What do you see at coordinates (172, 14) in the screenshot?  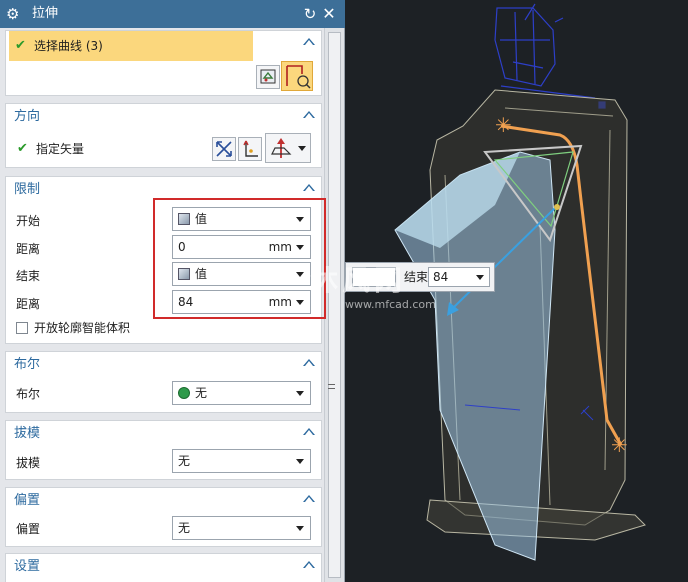 I see `dialog-title-bar: ⚙ 拉伸 ↻ ✕` at bounding box center [172, 14].